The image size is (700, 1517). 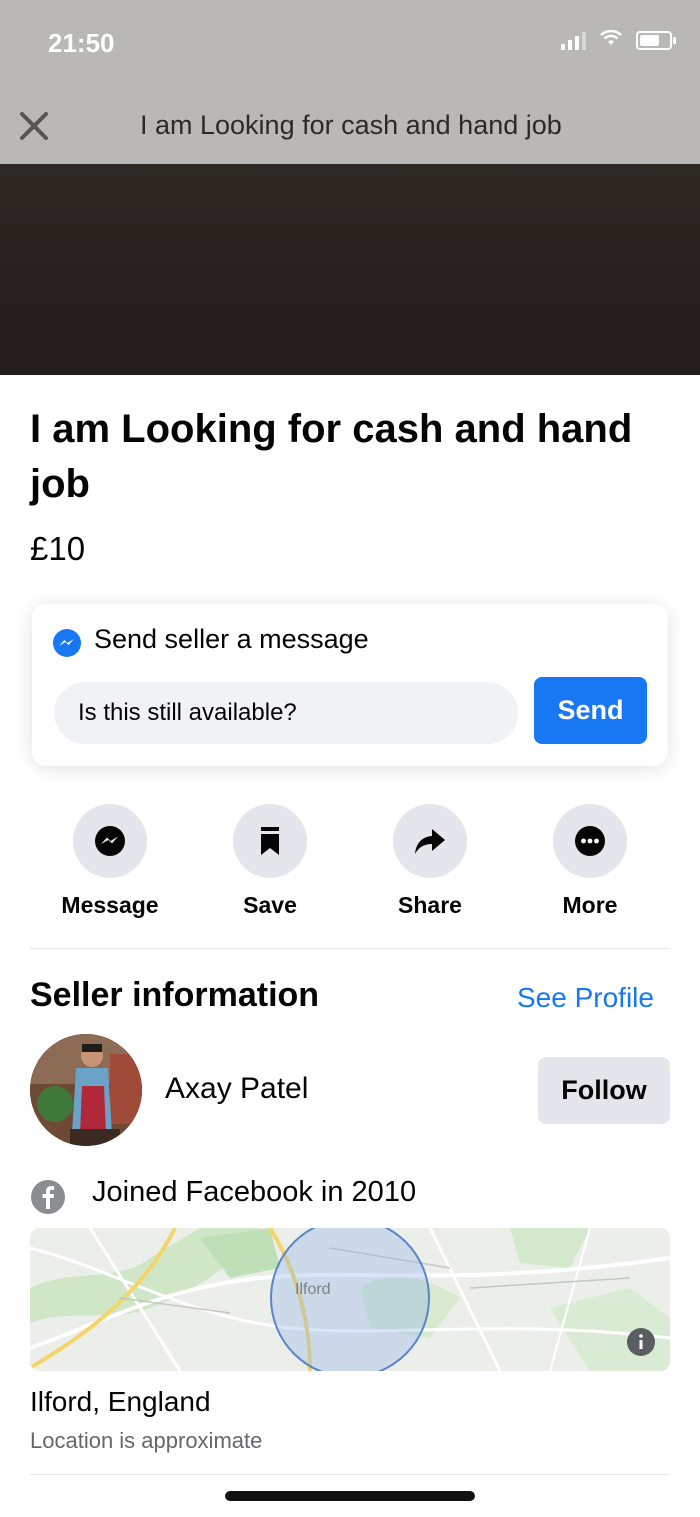 What do you see at coordinates (590, 710) in the screenshot?
I see `send-button: Send` at bounding box center [590, 710].